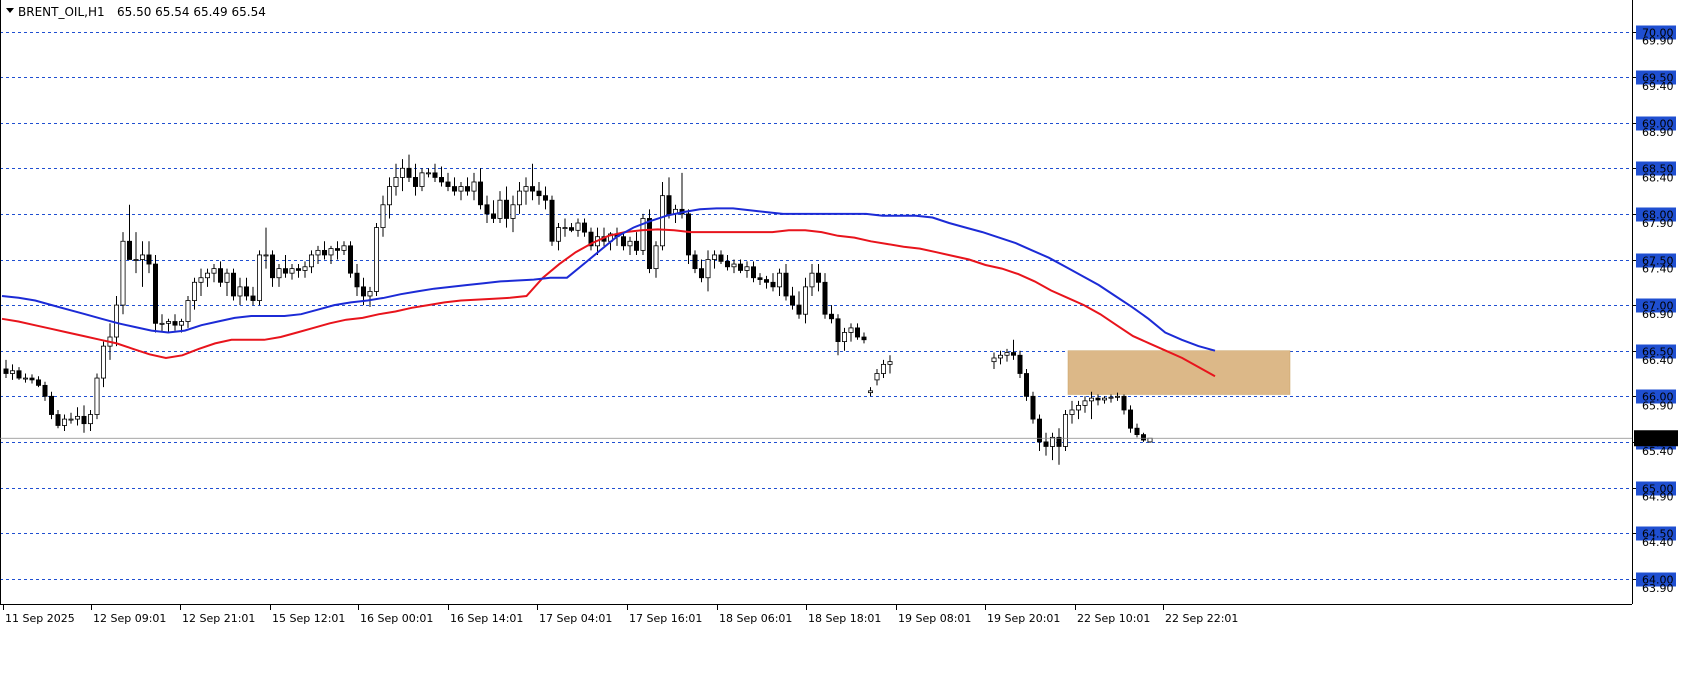  Describe the element at coordinates (1658, 405) in the screenshot. I see `price-minor-label: 65.90` at that location.